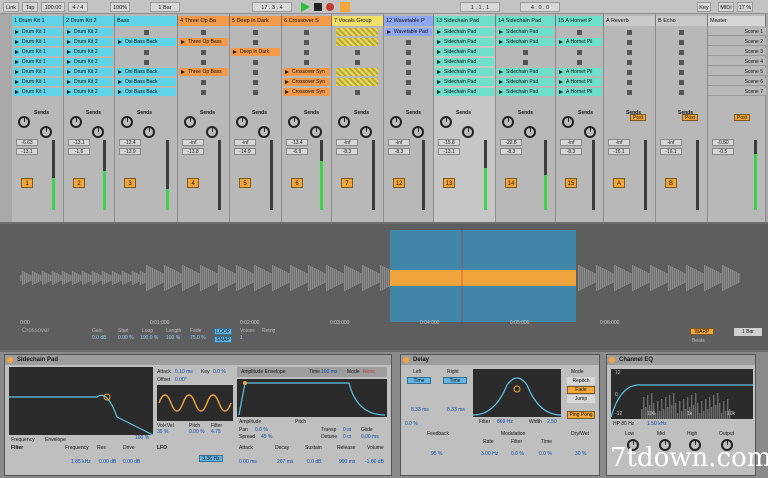  What do you see at coordinates (27, 183) in the screenshot?
I see `track-activator-button: 1` at bounding box center [27, 183].